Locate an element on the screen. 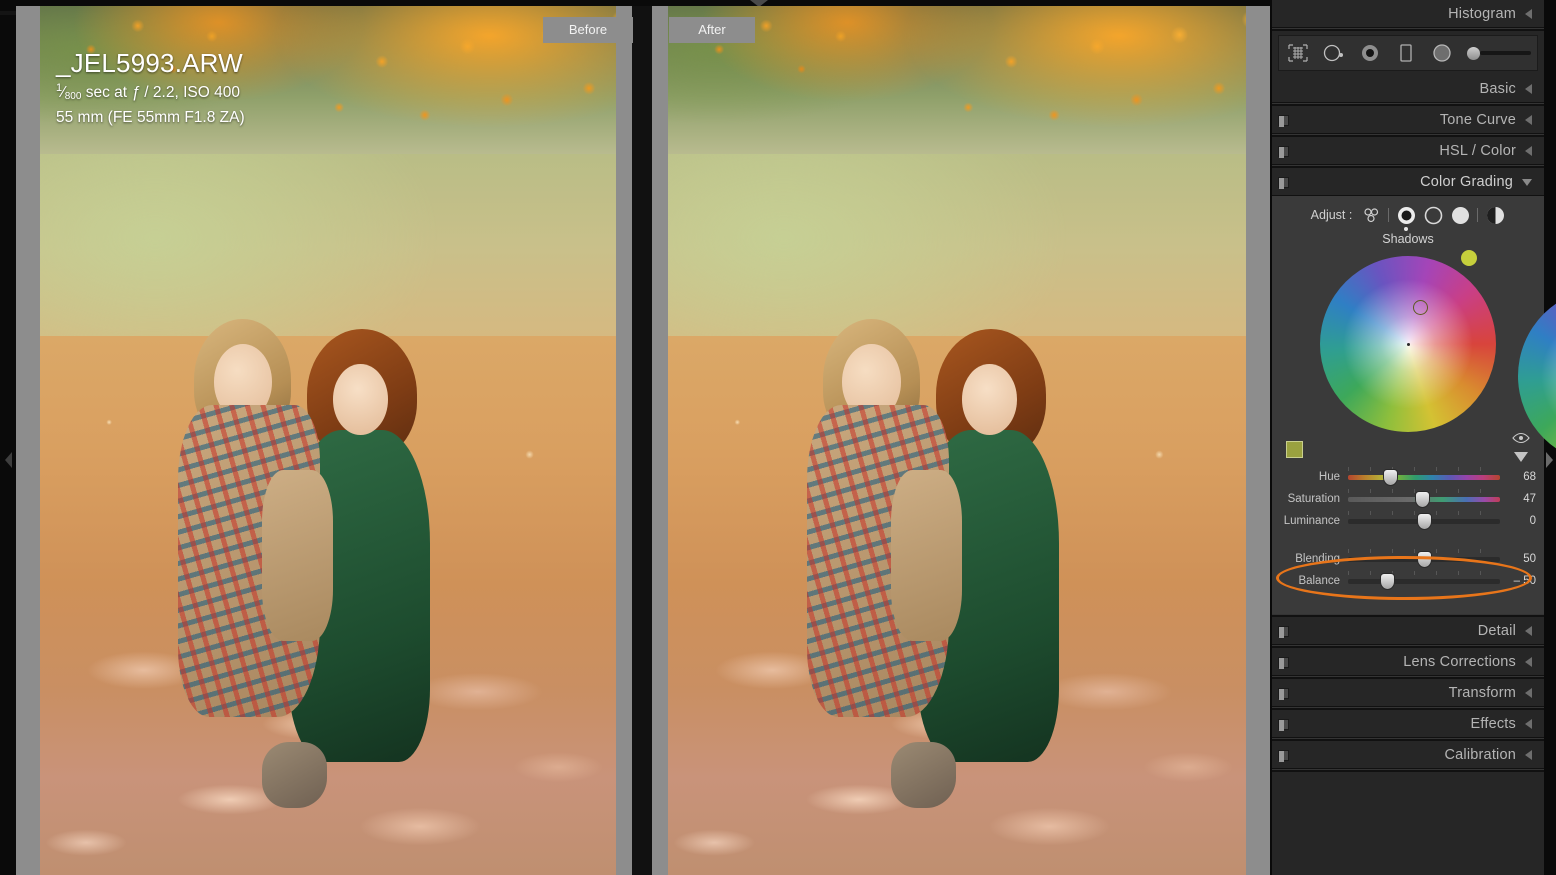 The image size is (1556, 875). wheel-handle is located at coordinates (1469, 258).